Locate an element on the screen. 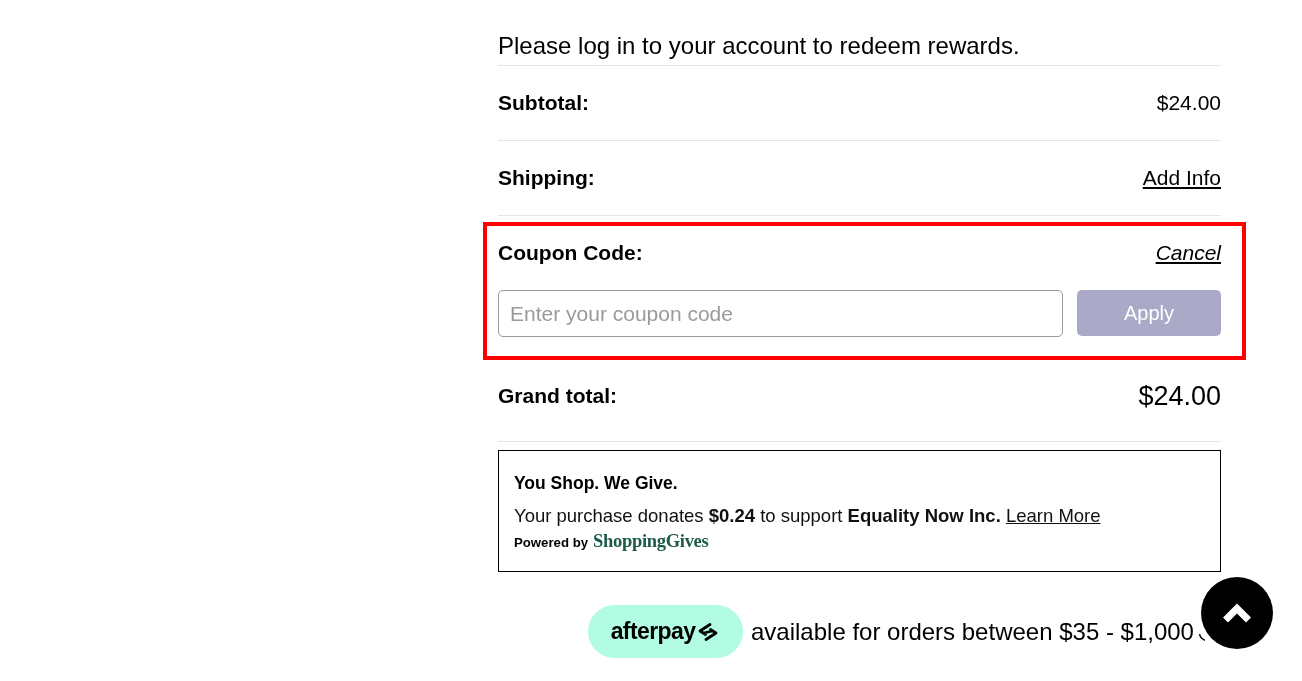  summary-label: Subtotal: is located at coordinates (543, 103).